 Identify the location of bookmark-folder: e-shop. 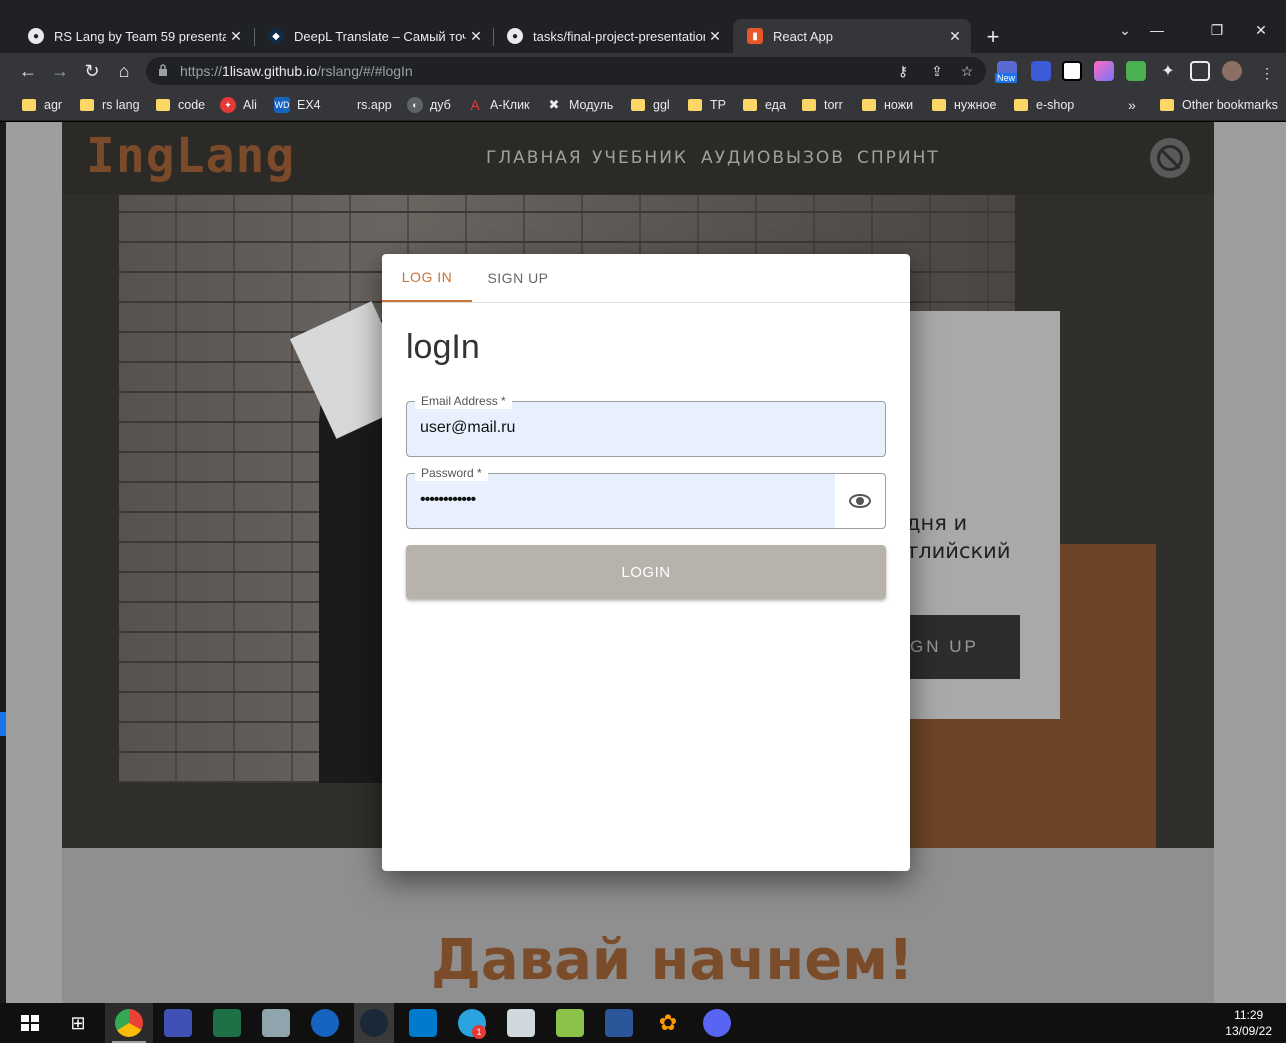
(1044, 105).